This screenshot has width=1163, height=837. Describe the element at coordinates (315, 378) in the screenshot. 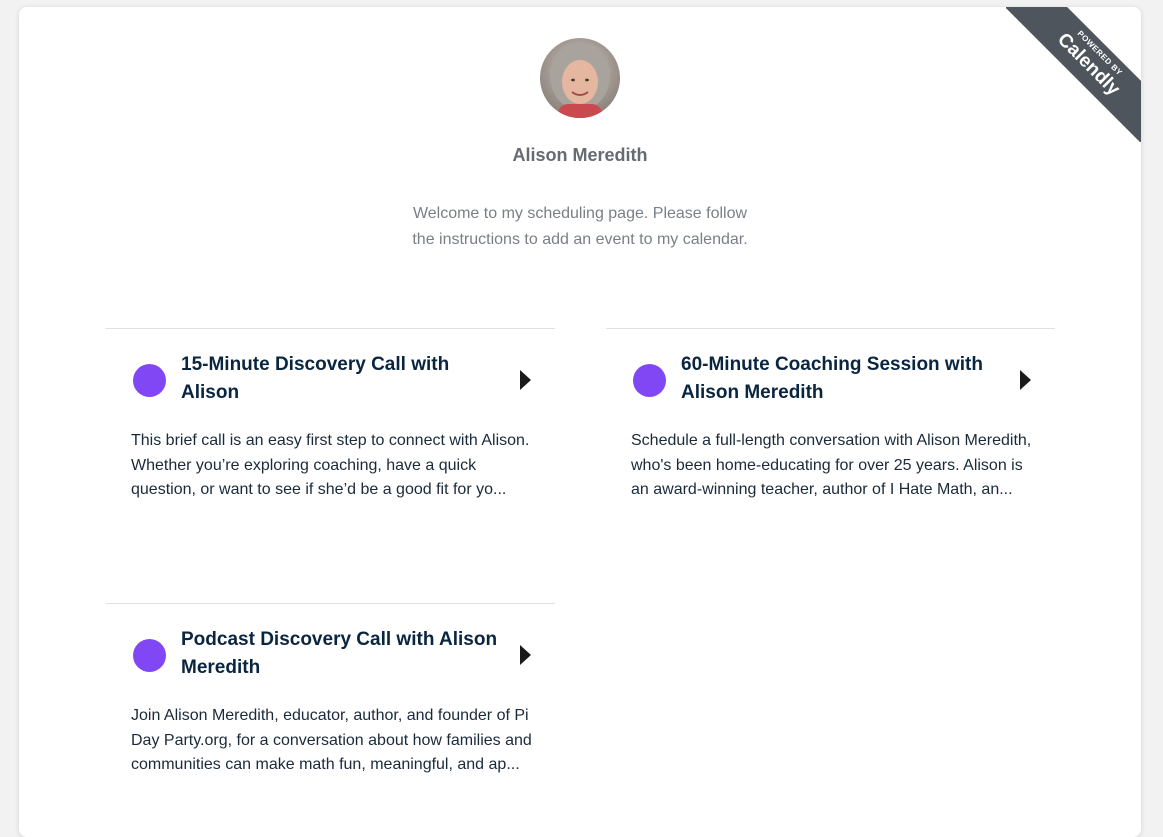

I see `event-title: 15-Minute Discovery Call with Alison` at that location.